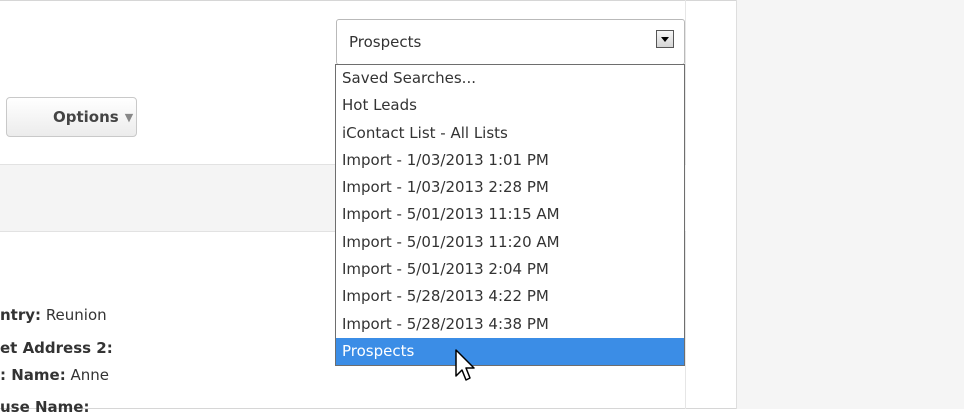 This screenshot has width=964, height=416. Describe the element at coordinates (510, 42) in the screenshot. I see `saved-search-select: Prospects` at that location.